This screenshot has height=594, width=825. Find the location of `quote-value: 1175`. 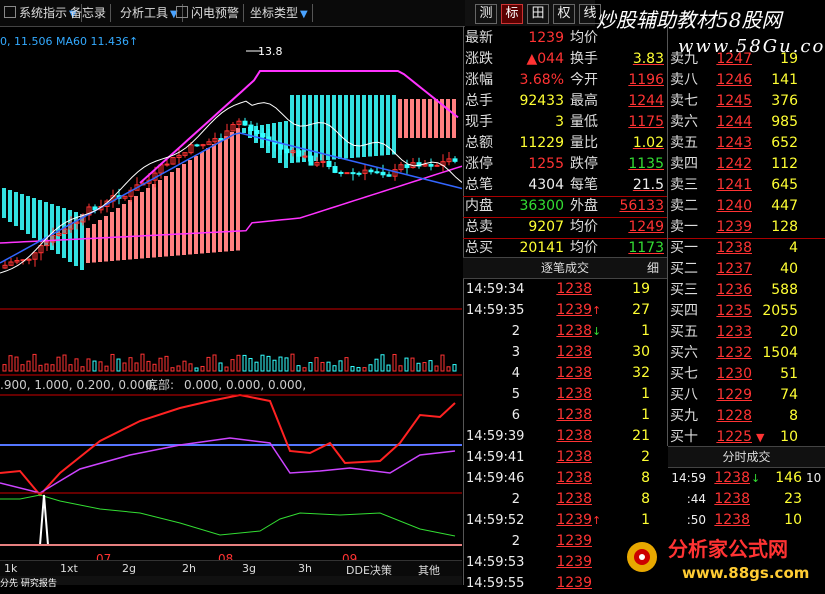

quote-value: 1175 is located at coordinates (646, 122).